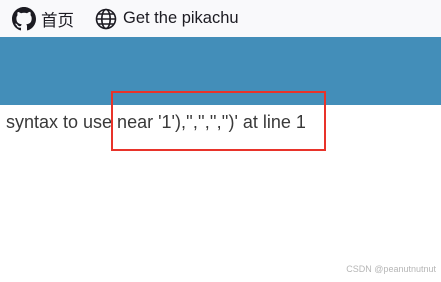  I want to click on highlight-annotation, so click(218, 121).